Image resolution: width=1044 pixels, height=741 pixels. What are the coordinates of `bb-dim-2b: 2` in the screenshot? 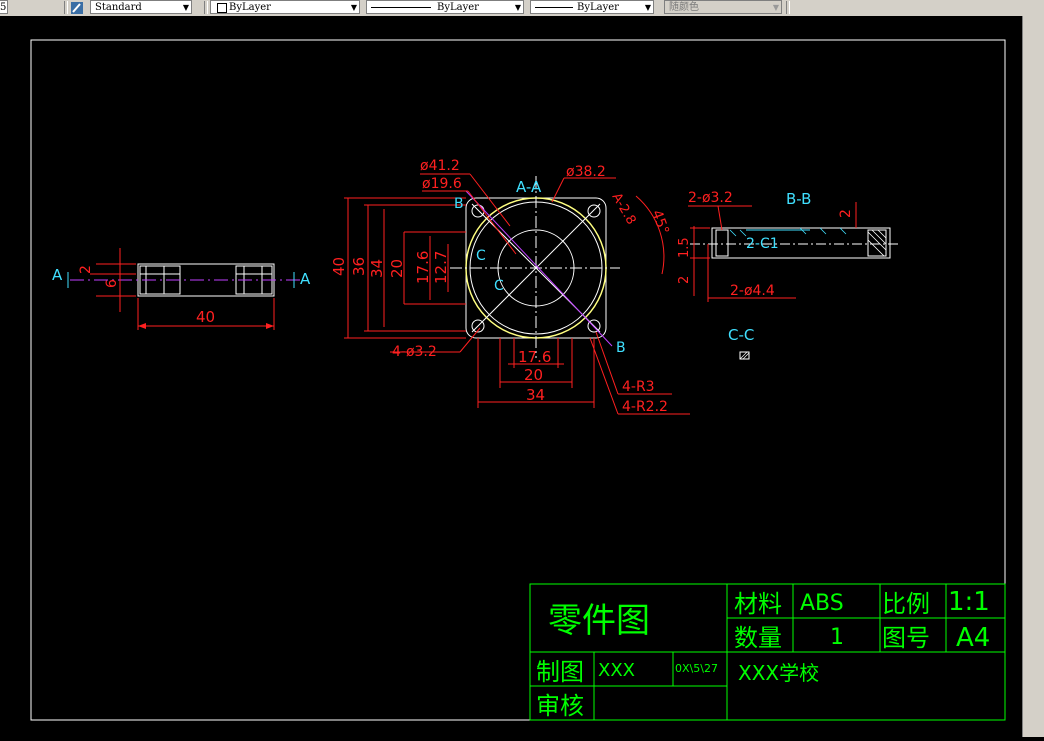 It's located at (684, 280).